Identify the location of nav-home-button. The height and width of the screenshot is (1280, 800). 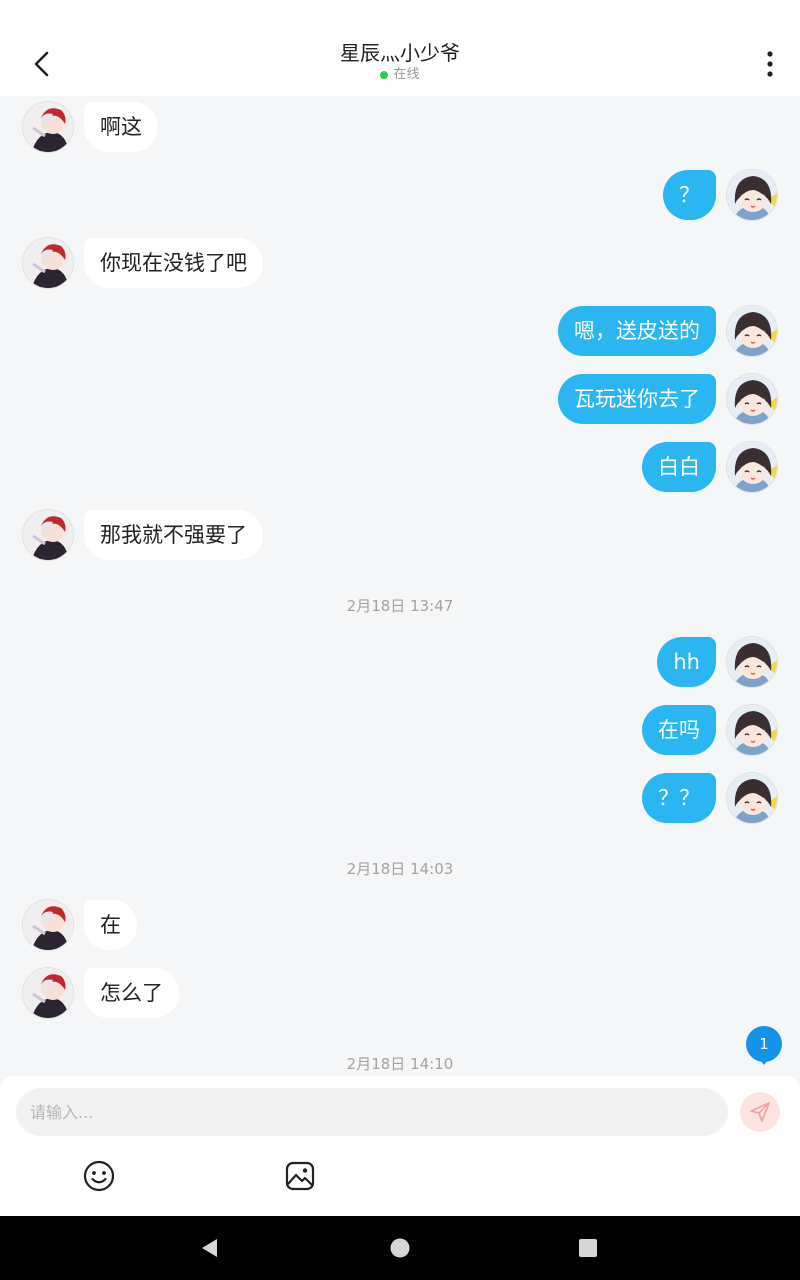
(400, 1248).